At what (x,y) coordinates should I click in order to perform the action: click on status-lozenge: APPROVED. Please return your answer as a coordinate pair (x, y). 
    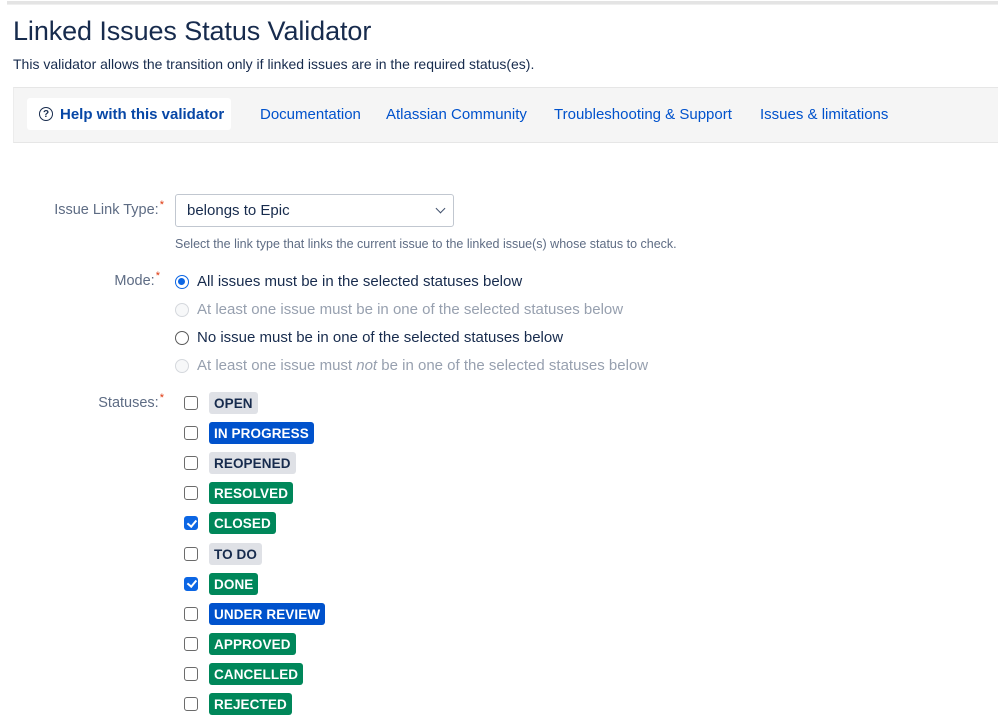
    Looking at the image, I should click on (252, 643).